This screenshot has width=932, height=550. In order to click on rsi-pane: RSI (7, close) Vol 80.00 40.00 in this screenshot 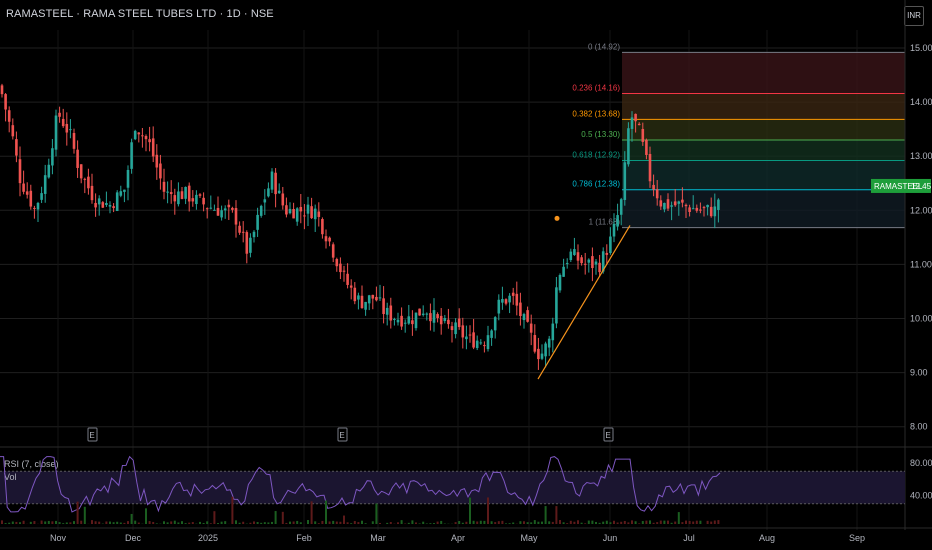, I will do `click(466, 485)`.